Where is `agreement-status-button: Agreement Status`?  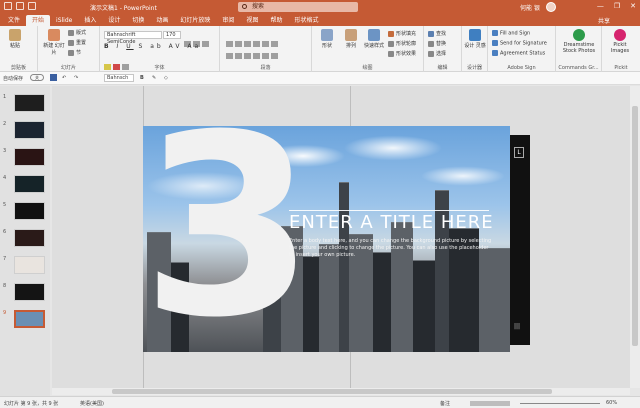
agreement-status-button: Agreement Status is located at coordinates (518, 53).